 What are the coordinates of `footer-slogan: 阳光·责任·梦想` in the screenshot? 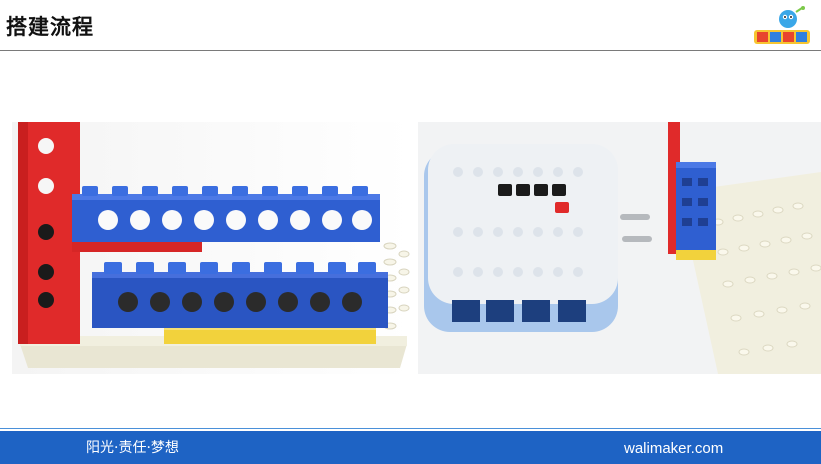 It's located at (132, 448).